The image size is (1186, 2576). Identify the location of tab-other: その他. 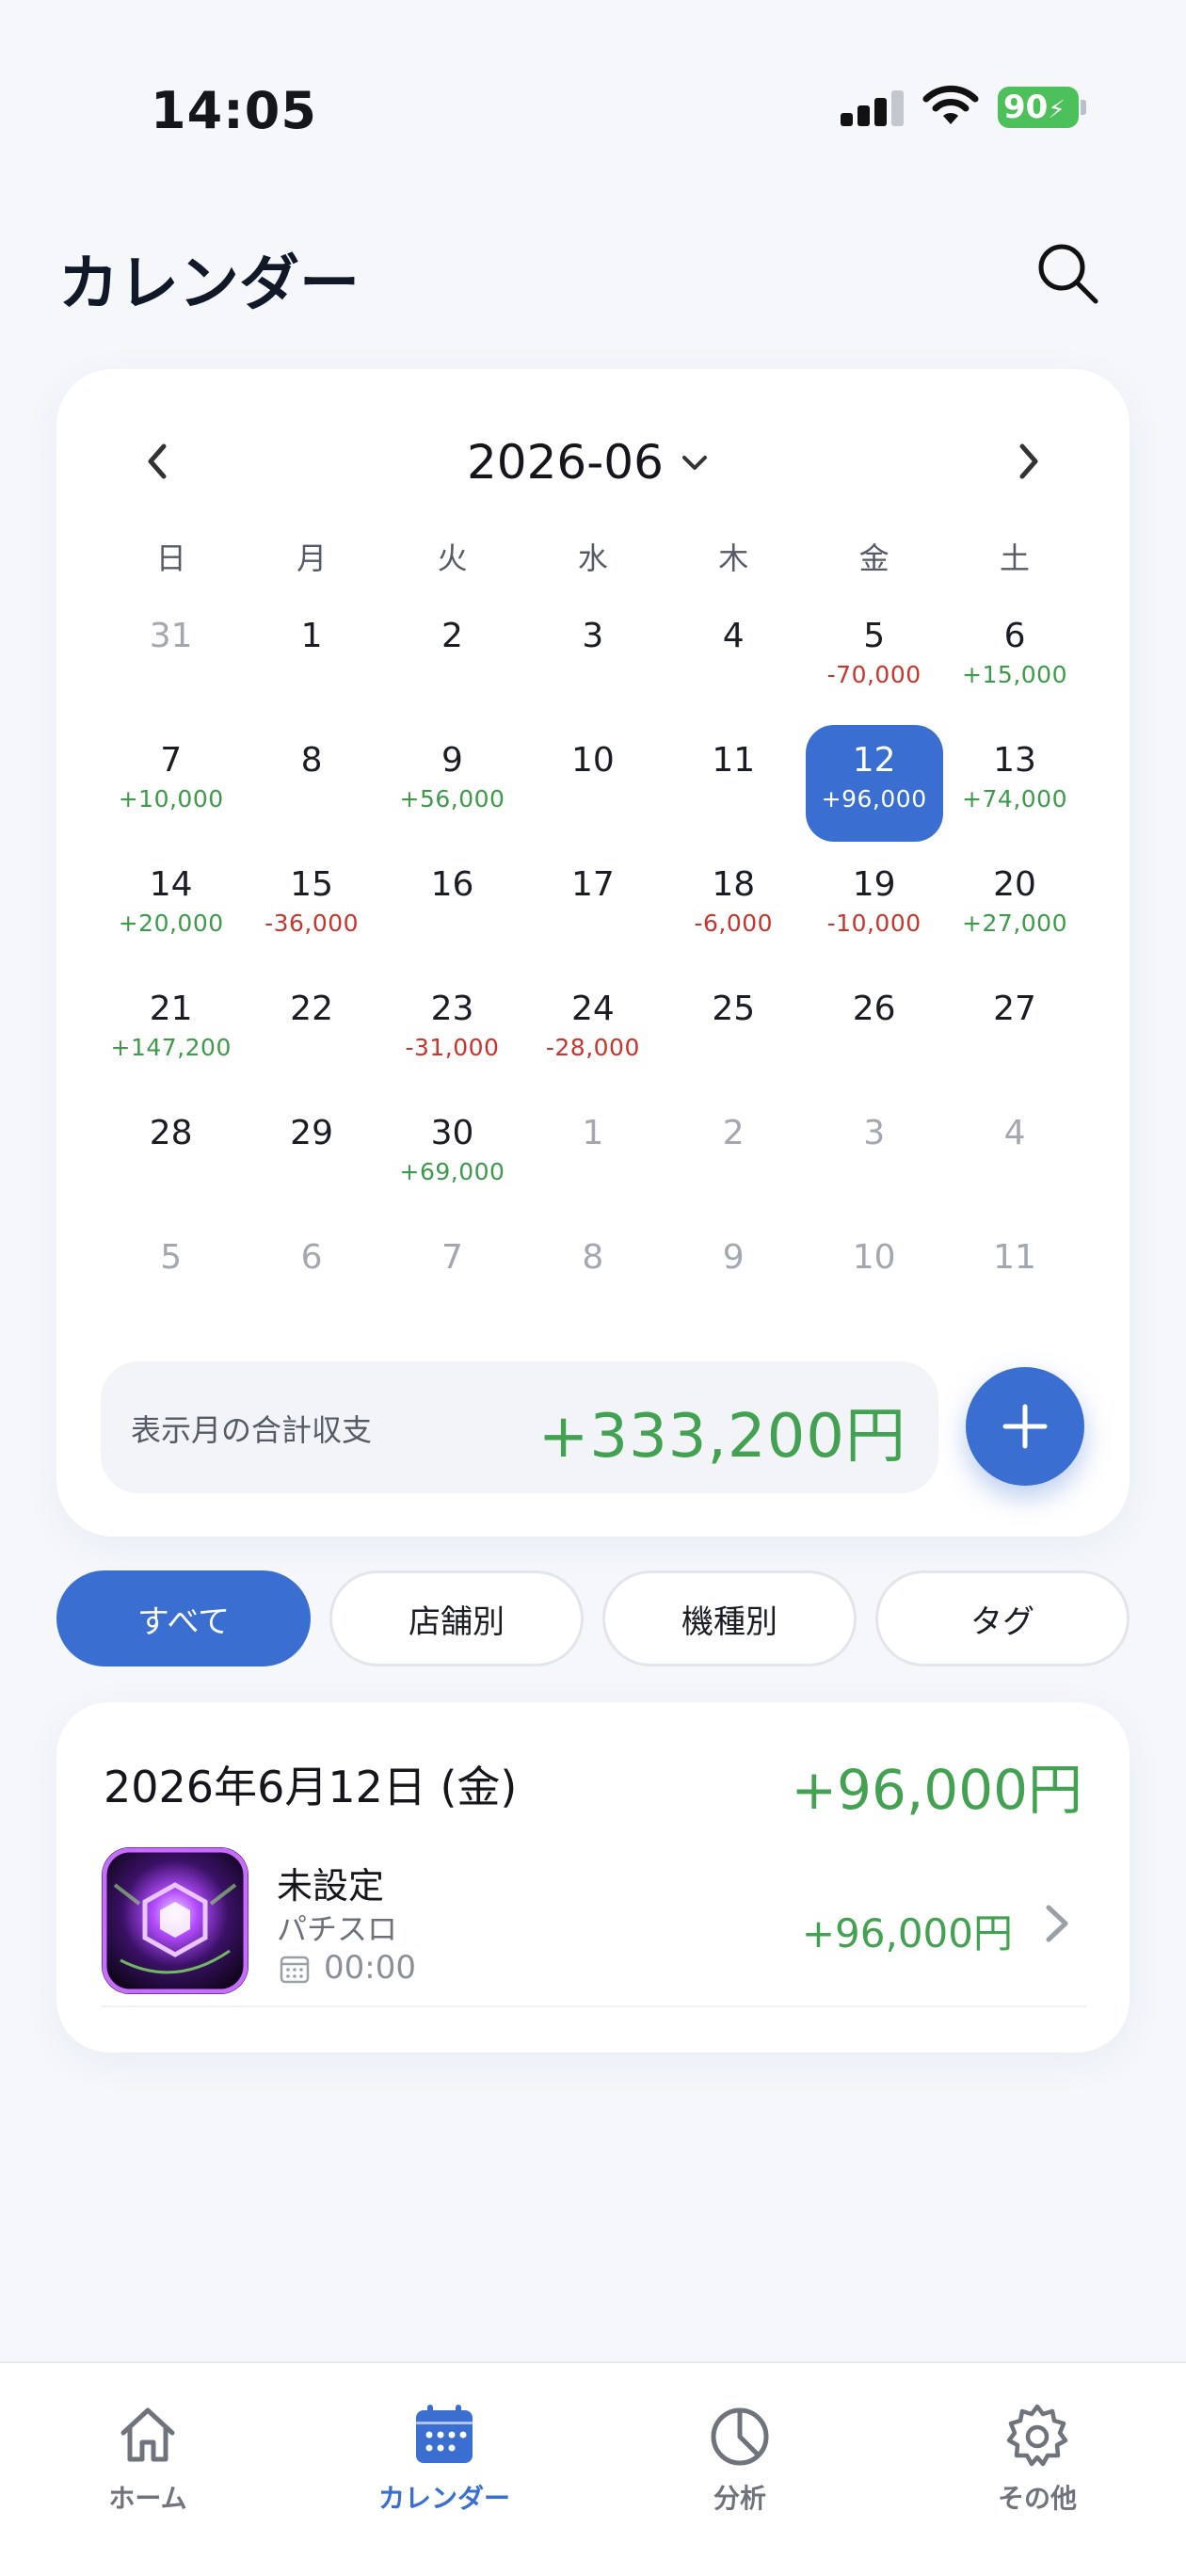
(1037, 2458).